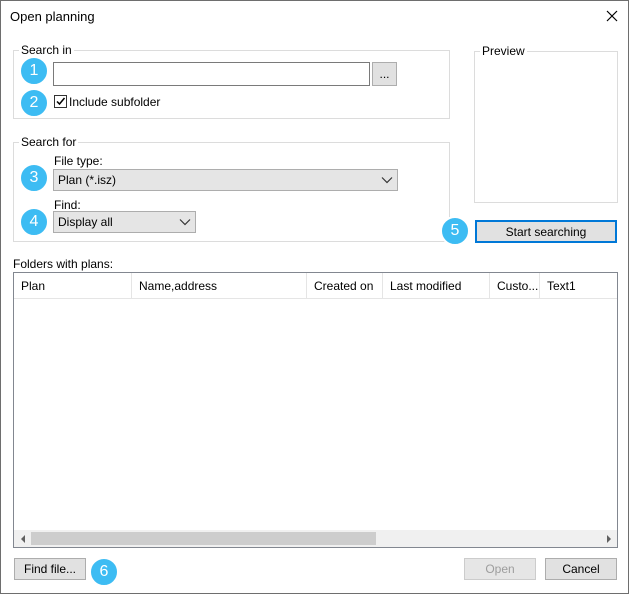 The width and height of the screenshot is (629, 594). I want to click on scroll-left-arrow, so click(22, 538).